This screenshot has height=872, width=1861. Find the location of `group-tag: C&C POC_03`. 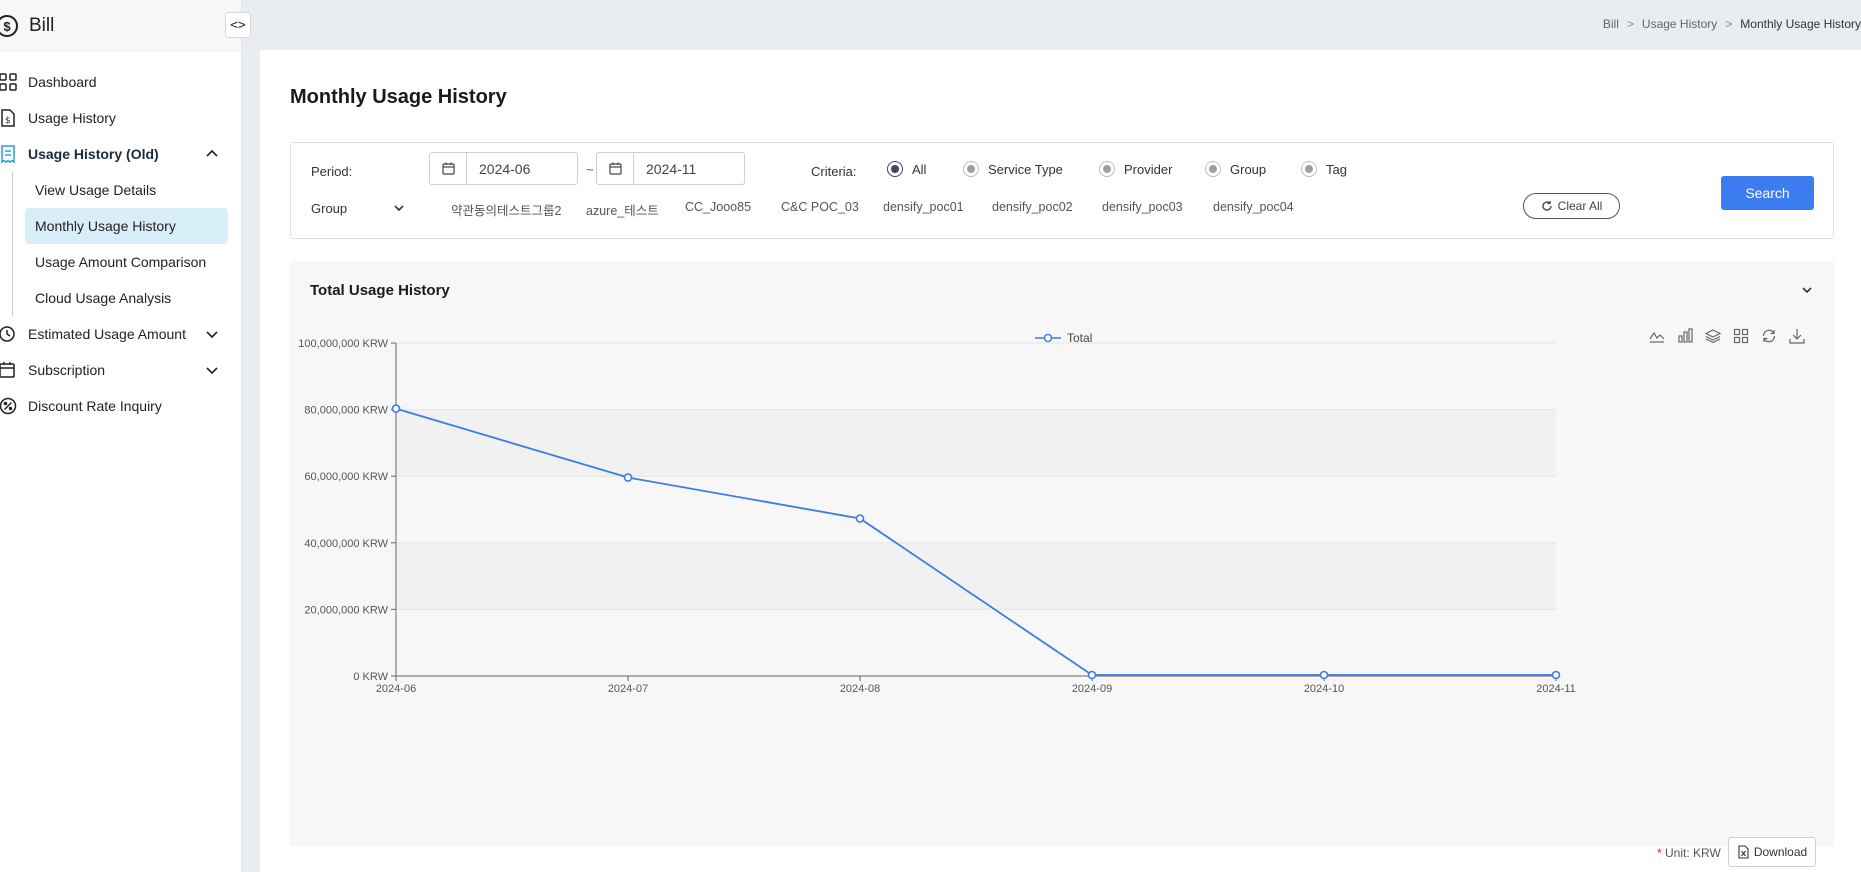

group-tag: C&C POC_03 is located at coordinates (820, 207).